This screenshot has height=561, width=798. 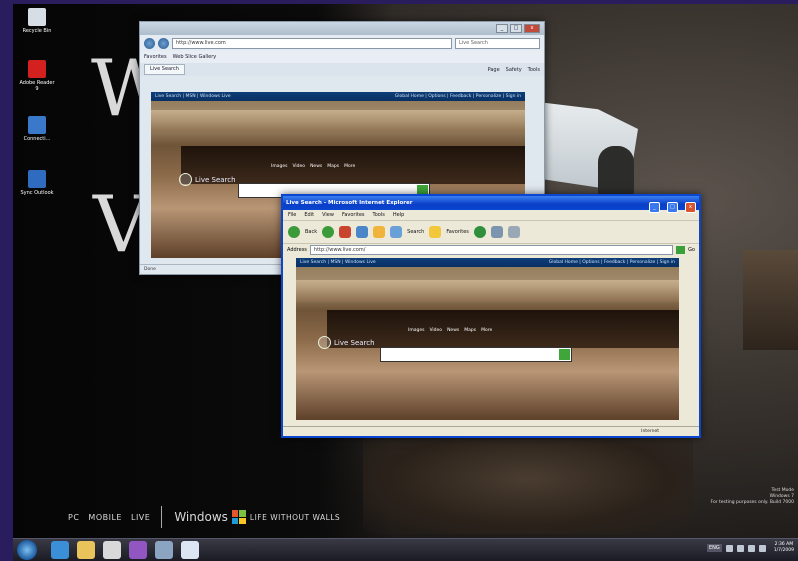 What do you see at coordinates (155, 57) in the screenshot?
I see `favorites-button: Favorites` at bounding box center [155, 57].